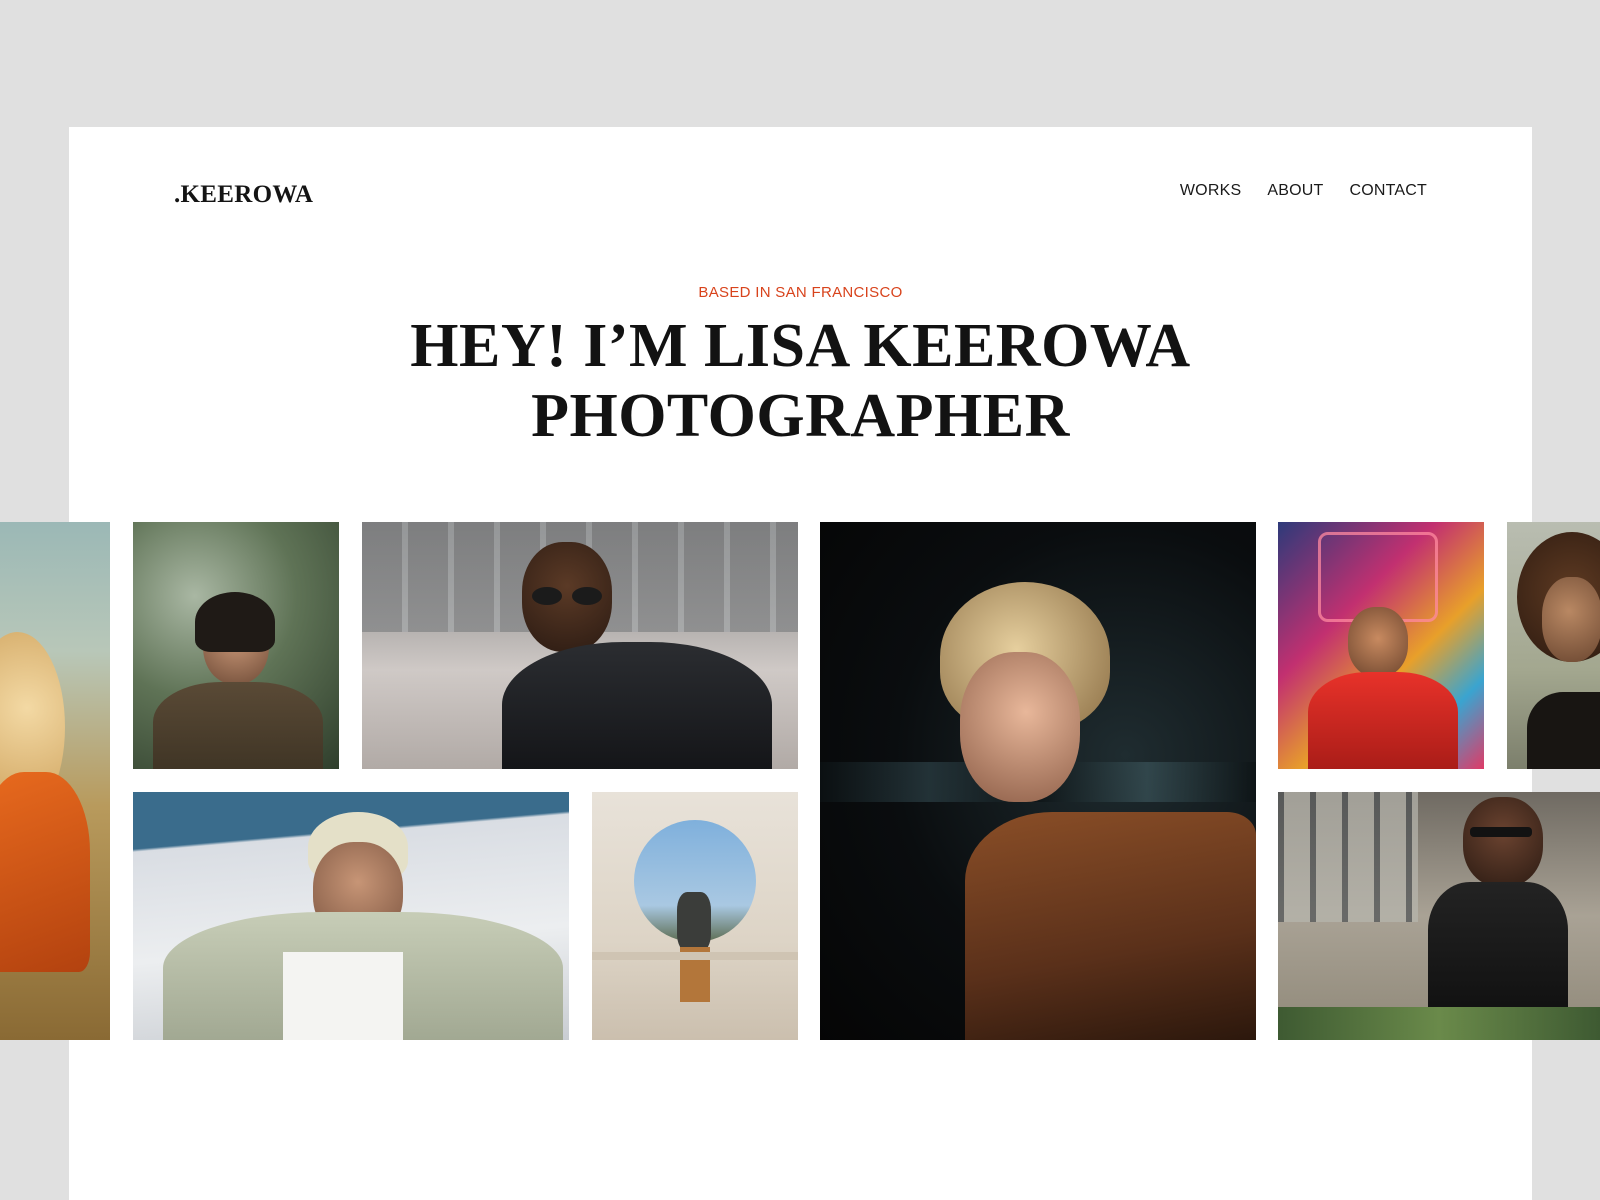 The image size is (1600, 1200). I want to click on hero-eyebrow: BASED IN SAN FRANCISCO, so click(800, 292).